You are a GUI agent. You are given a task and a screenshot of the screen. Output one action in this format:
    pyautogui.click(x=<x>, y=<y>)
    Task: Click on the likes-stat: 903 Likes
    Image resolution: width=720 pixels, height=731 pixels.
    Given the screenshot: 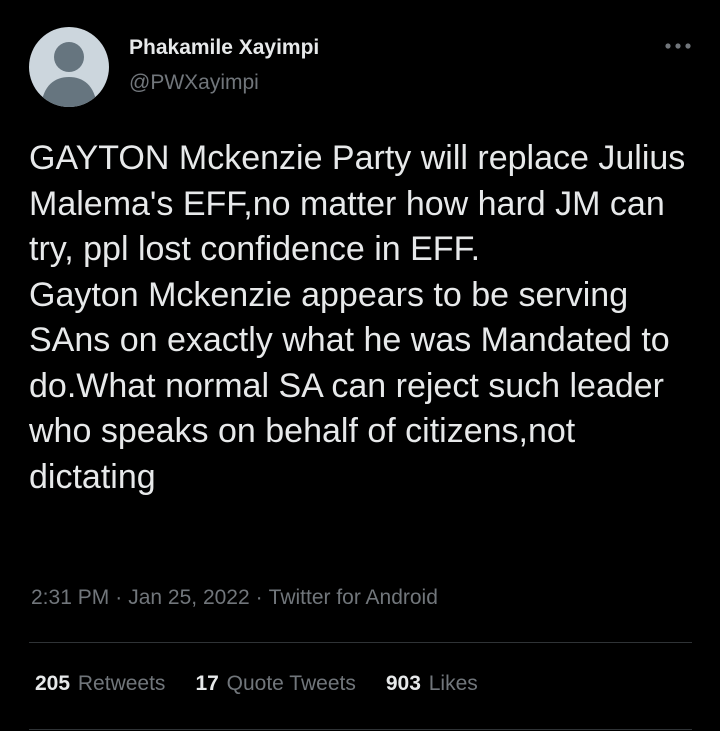 What is the action you would take?
    pyautogui.click(x=432, y=684)
    